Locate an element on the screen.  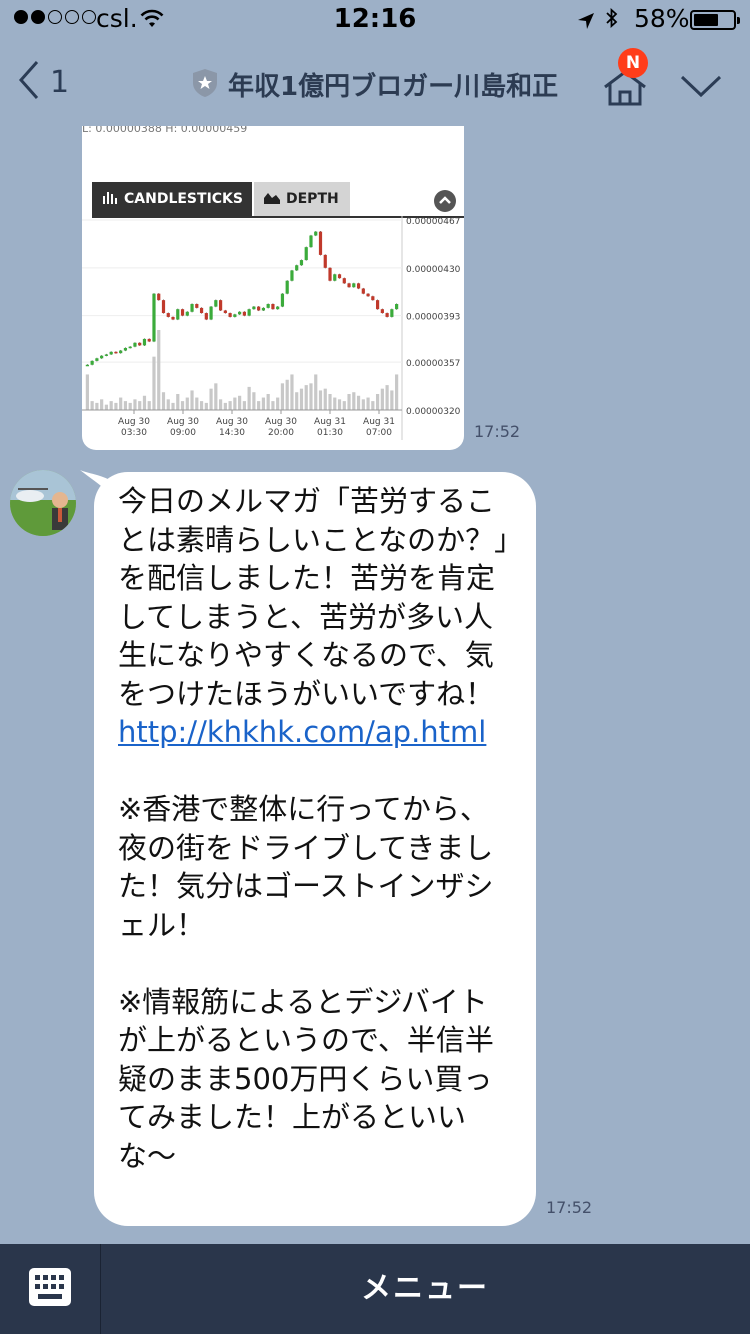
collapse-chart-icon is located at coordinates (445, 201).